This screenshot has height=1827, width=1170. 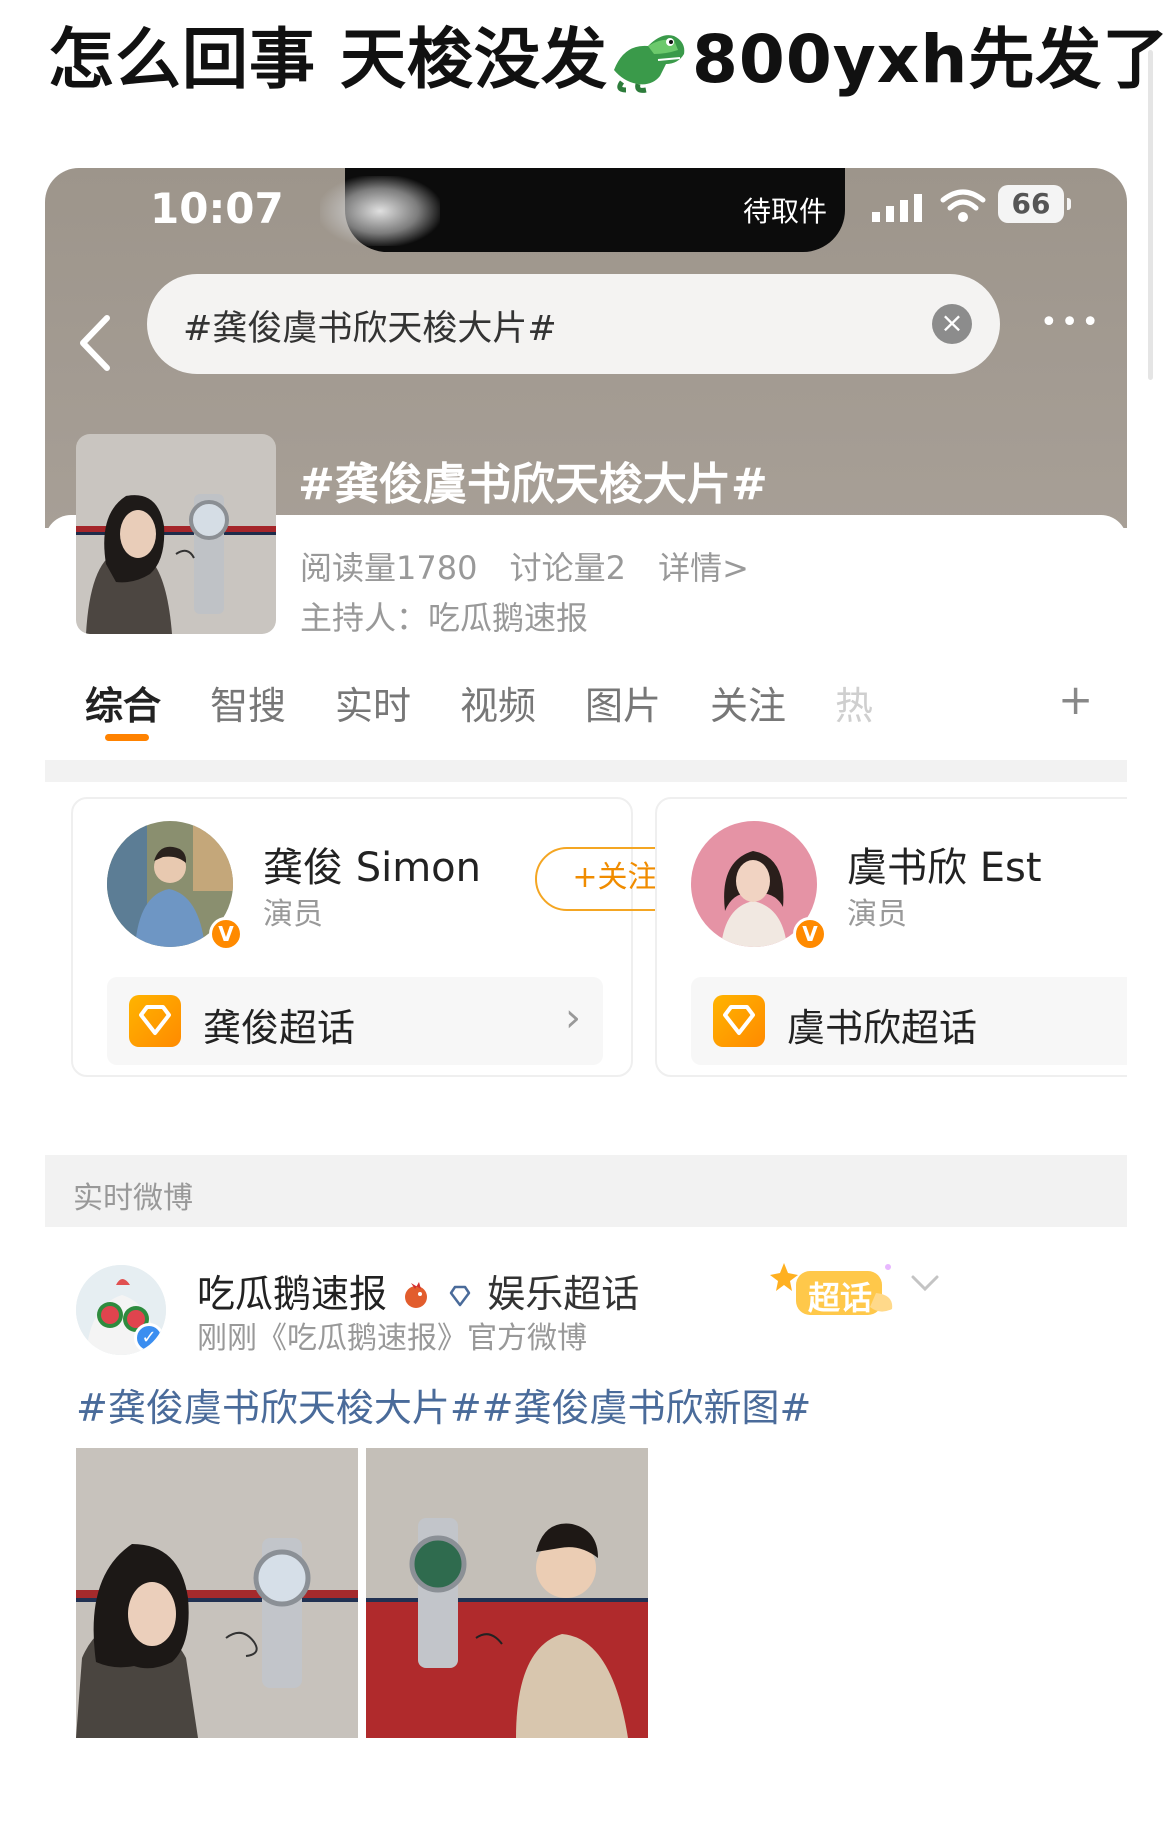 I want to click on star-card-gongjun: V 龚俊 Simon 演员 +关注 龚俊超话 ›, so click(x=383, y=937).